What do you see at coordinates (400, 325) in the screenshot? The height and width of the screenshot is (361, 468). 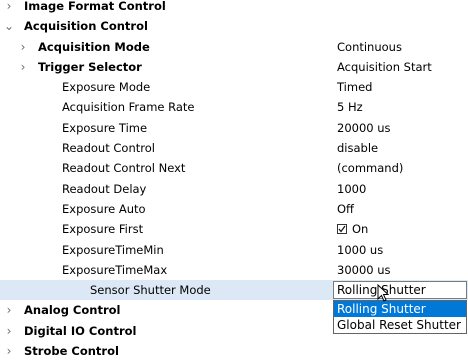 I see `option-global-reset-shutter: Global Reset Shutter` at bounding box center [400, 325].